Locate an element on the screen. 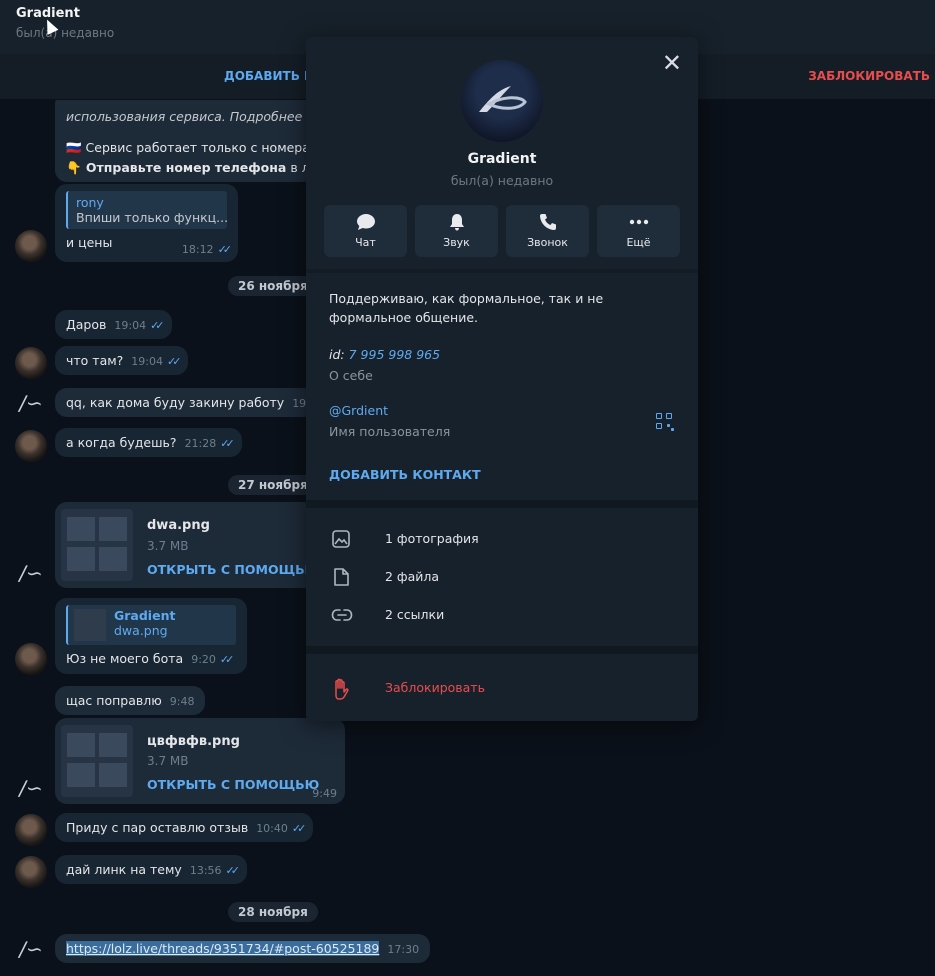 The image size is (935, 976). media-row-files: 2 файла is located at coordinates (502, 577).